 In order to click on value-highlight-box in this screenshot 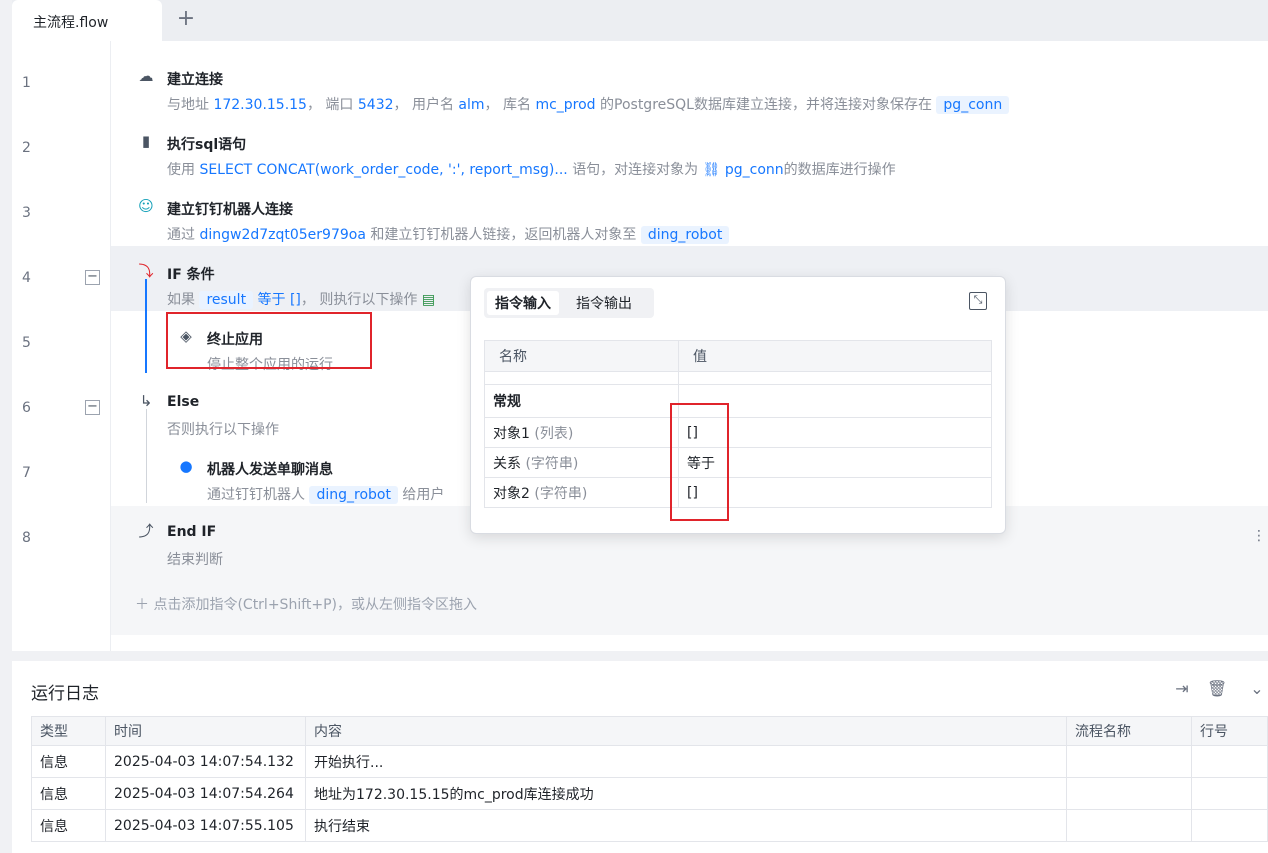, I will do `click(699, 462)`.